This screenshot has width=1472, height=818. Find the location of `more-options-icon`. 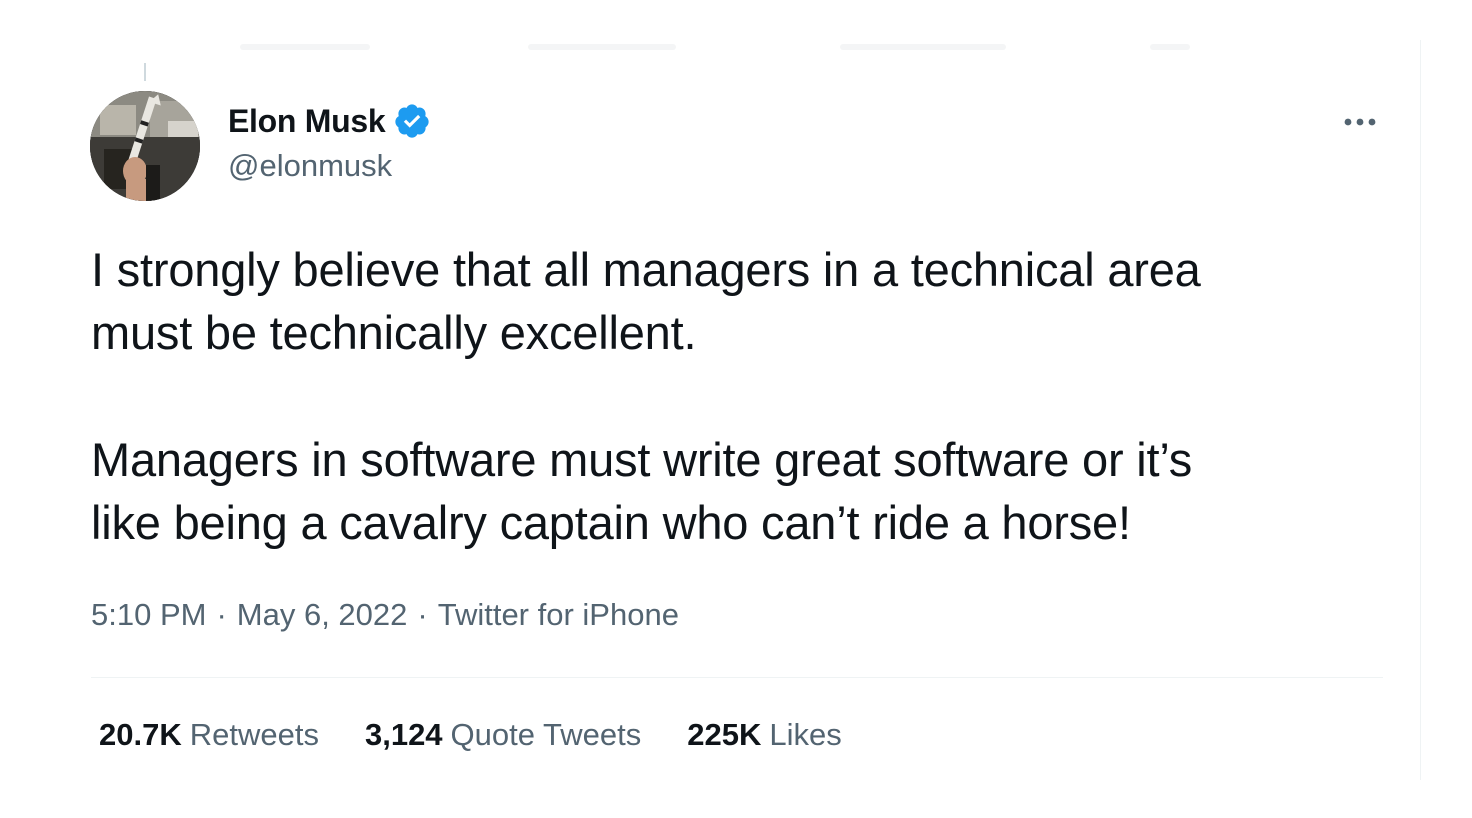

more-options-icon is located at coordinates (1360, 122).